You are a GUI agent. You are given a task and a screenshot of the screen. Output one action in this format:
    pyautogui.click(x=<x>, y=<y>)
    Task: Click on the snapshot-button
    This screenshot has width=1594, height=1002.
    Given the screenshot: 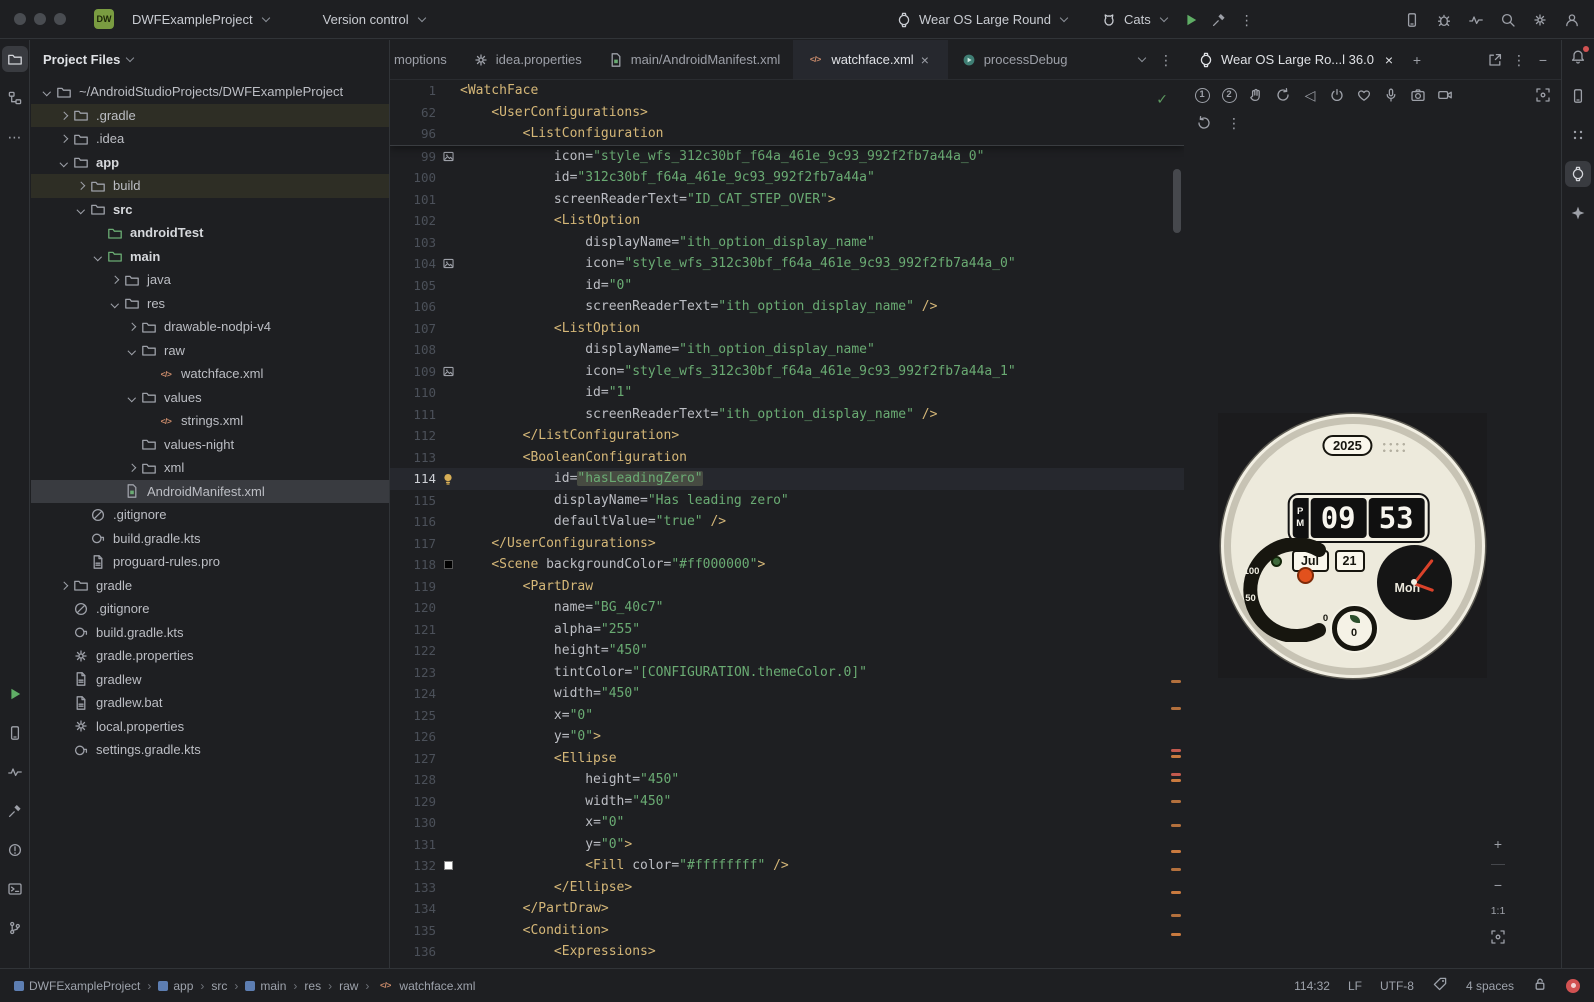 What is the action you would take?
    pyautogui.click(x=1543, y=95)
    